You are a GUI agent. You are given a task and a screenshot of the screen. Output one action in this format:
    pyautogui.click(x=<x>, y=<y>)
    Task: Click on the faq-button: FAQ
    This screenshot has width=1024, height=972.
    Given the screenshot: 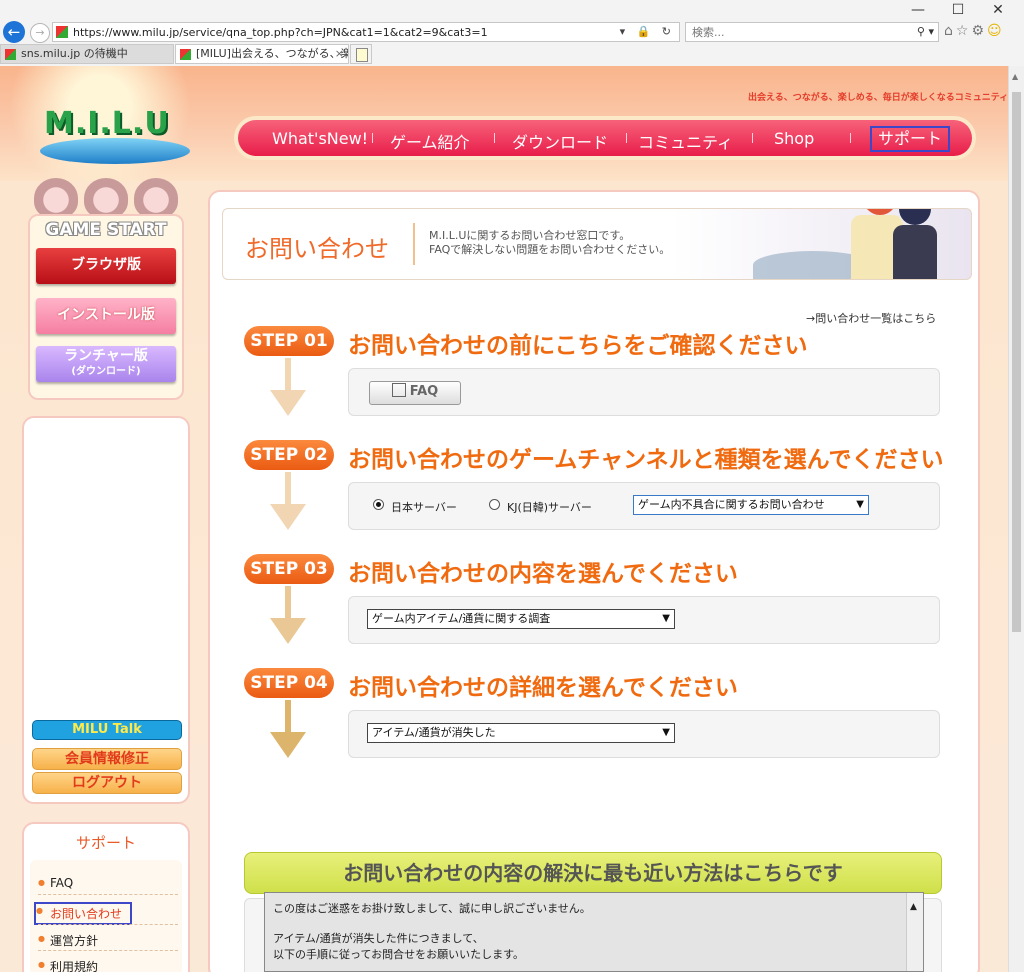 What is the action you would take?
    pyautogui.click(x=415, y=393)
    